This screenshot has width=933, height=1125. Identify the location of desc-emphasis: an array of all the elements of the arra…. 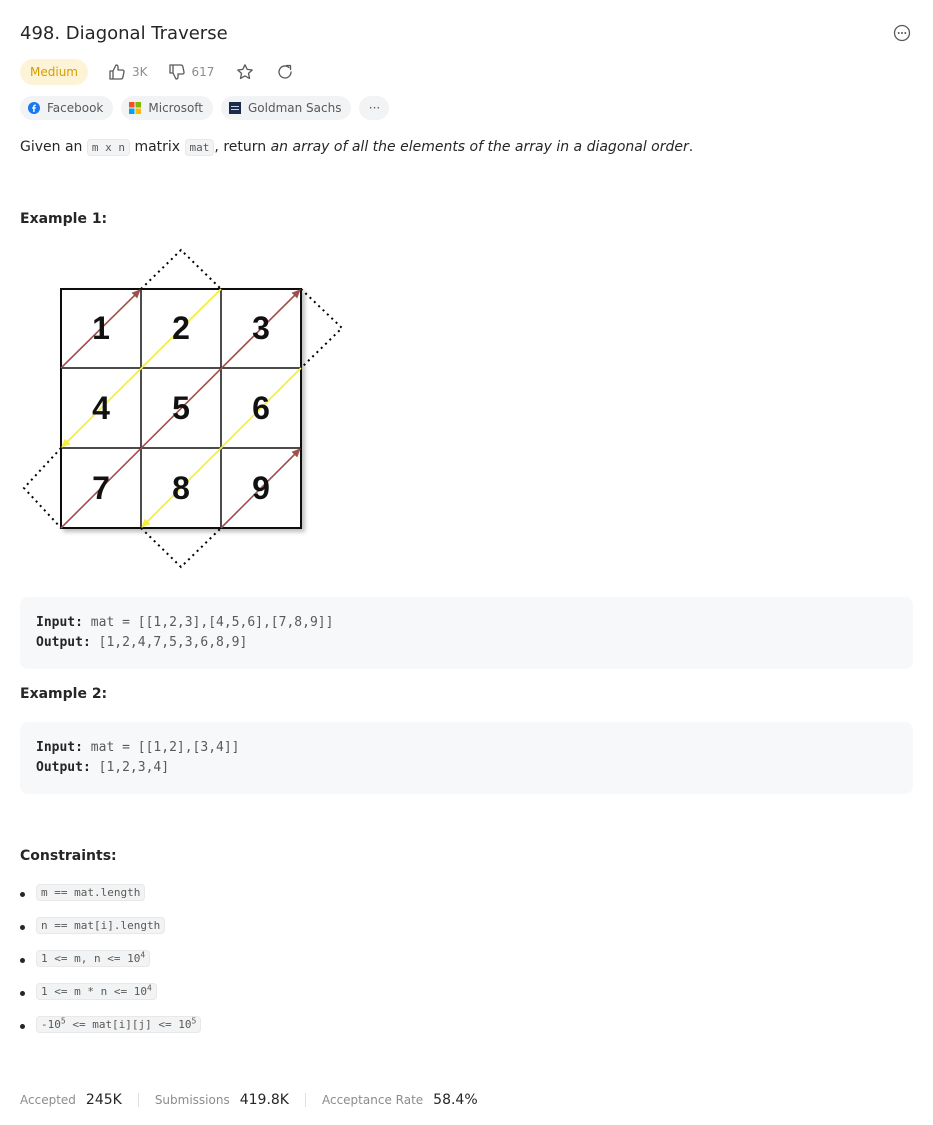
(479, 147).